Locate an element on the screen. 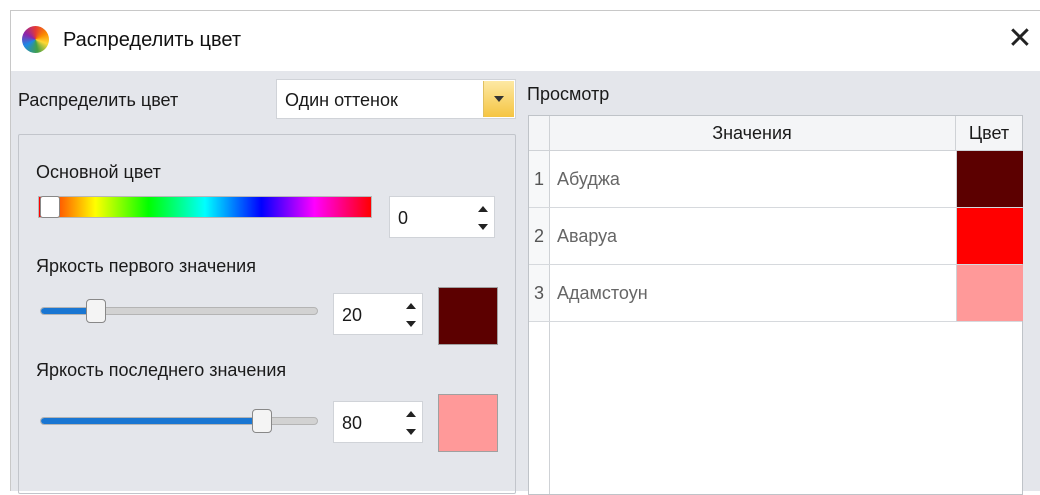 This screenshot has width=1040, height=495. hue-slider is located at coordinates (205, 207).